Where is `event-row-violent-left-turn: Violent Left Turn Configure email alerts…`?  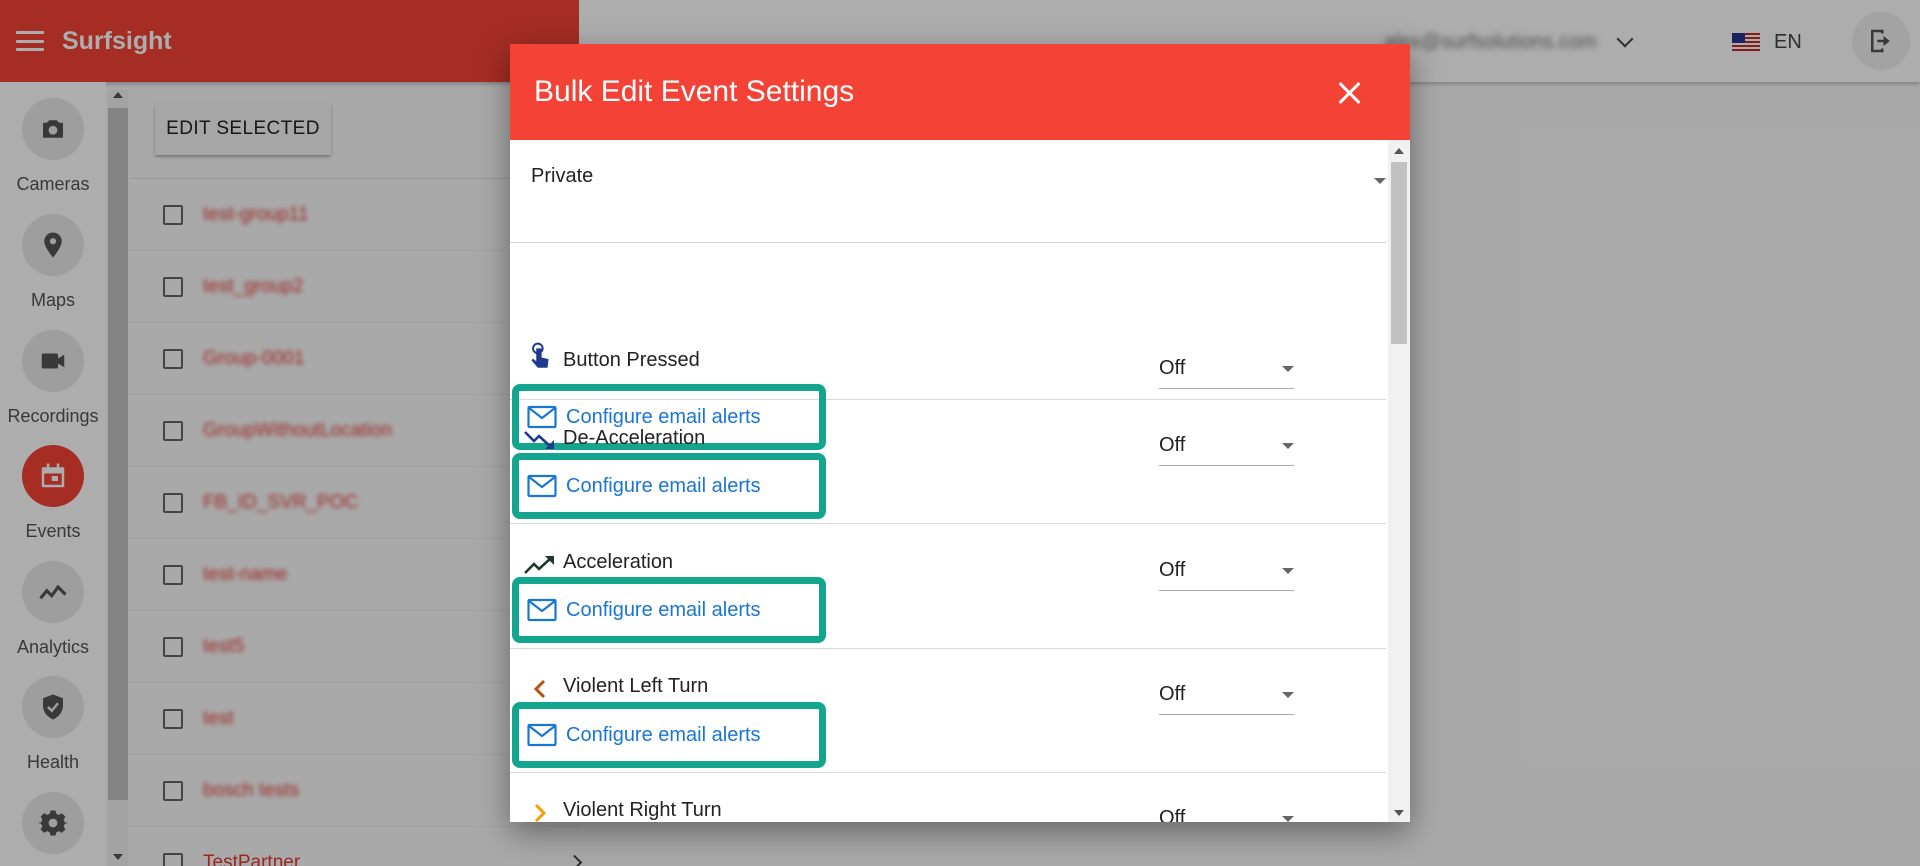
event-row-violent-left-turn: Violent Left Turn Configure email alerts… is located at coordinates (948, 711).